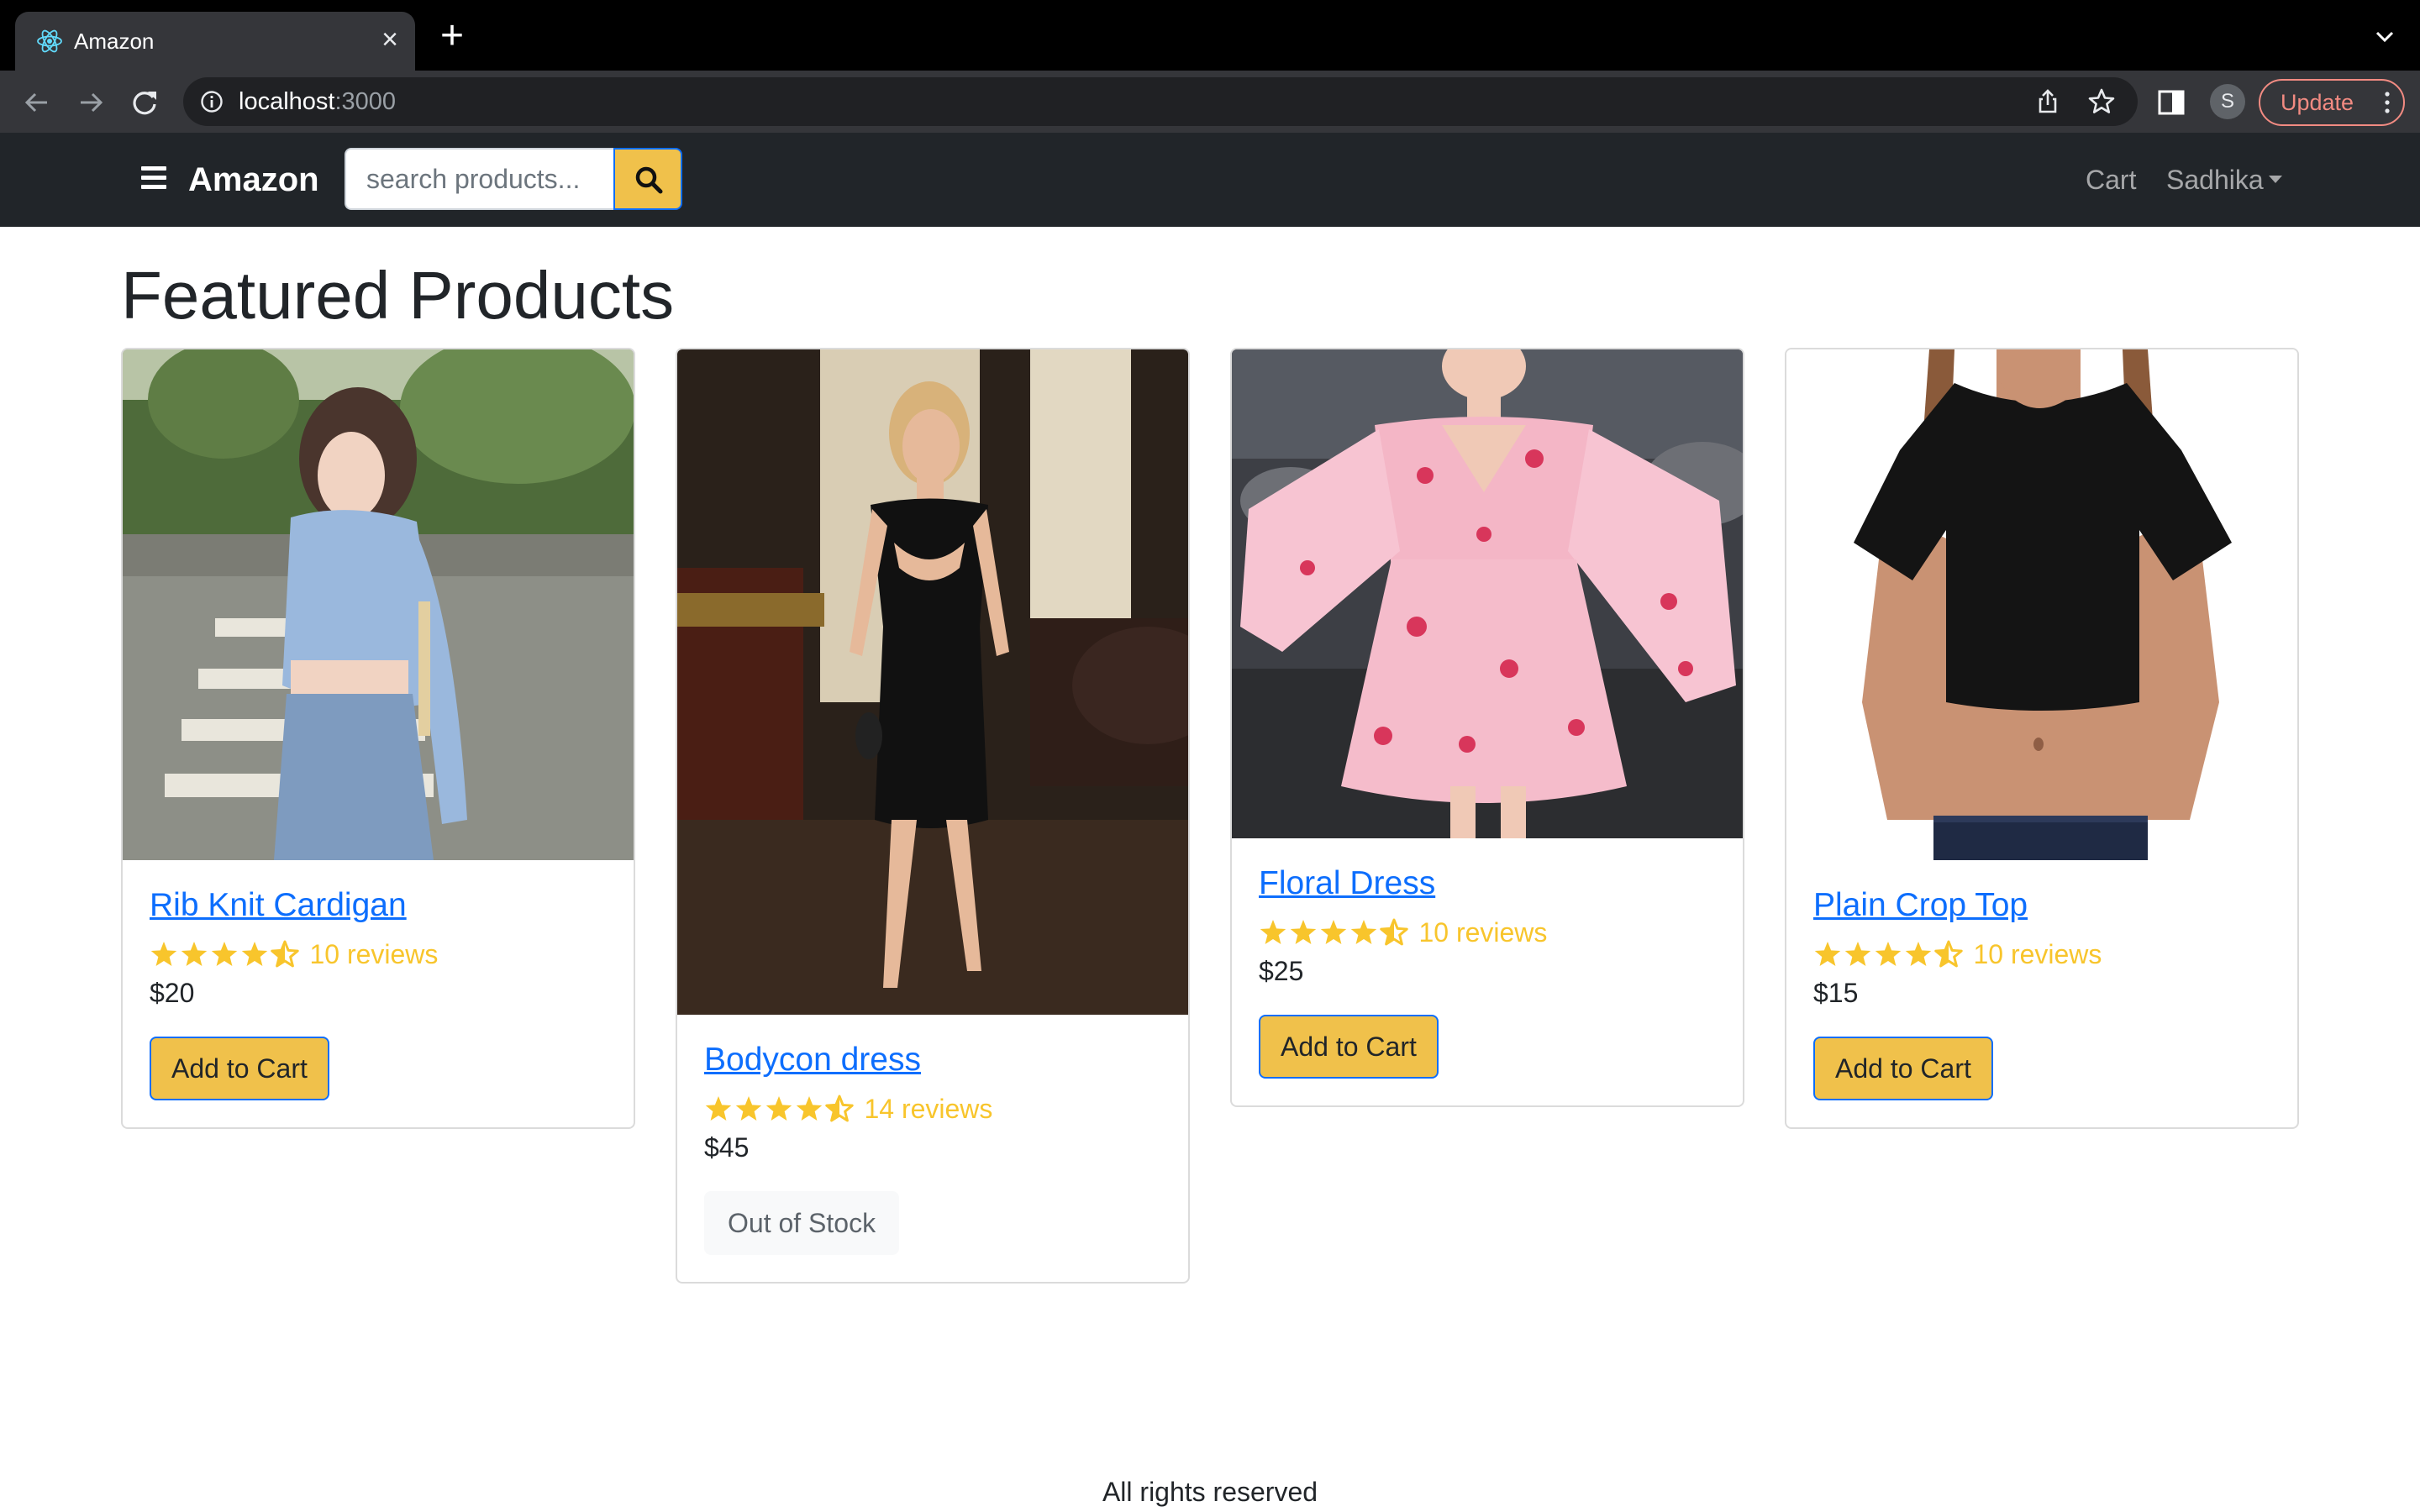  I want to click on product-price: $45, so click(727, 1147).